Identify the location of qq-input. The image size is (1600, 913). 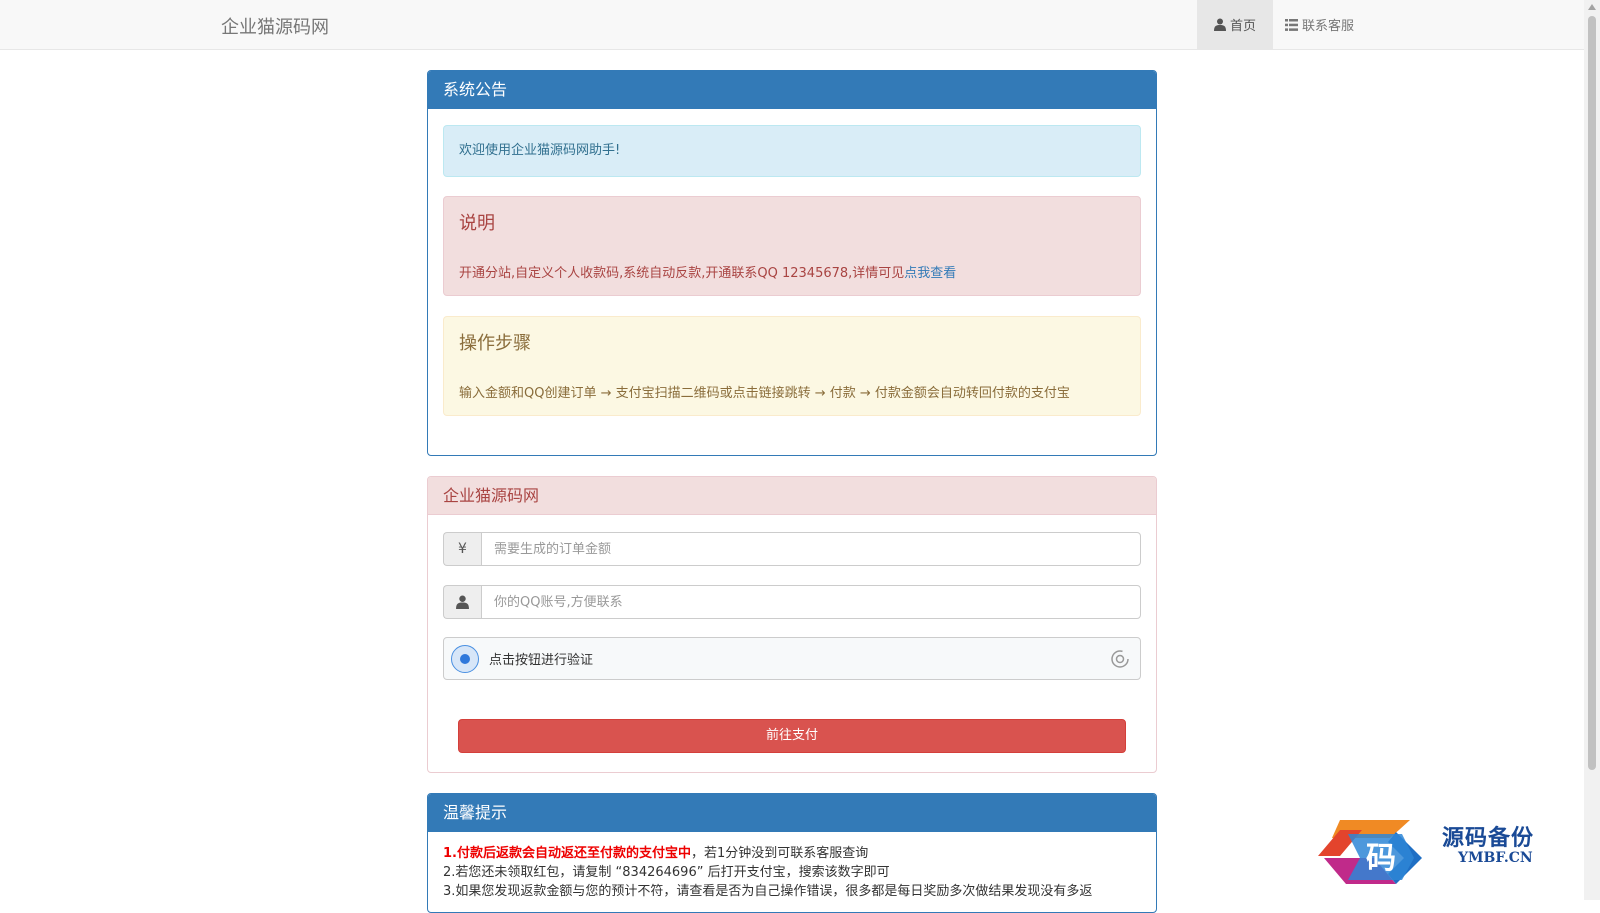
(811, 602).